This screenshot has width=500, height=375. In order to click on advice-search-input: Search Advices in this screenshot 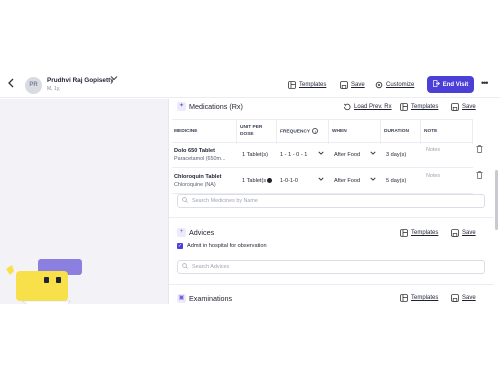, I will do `click(331, 267)`.